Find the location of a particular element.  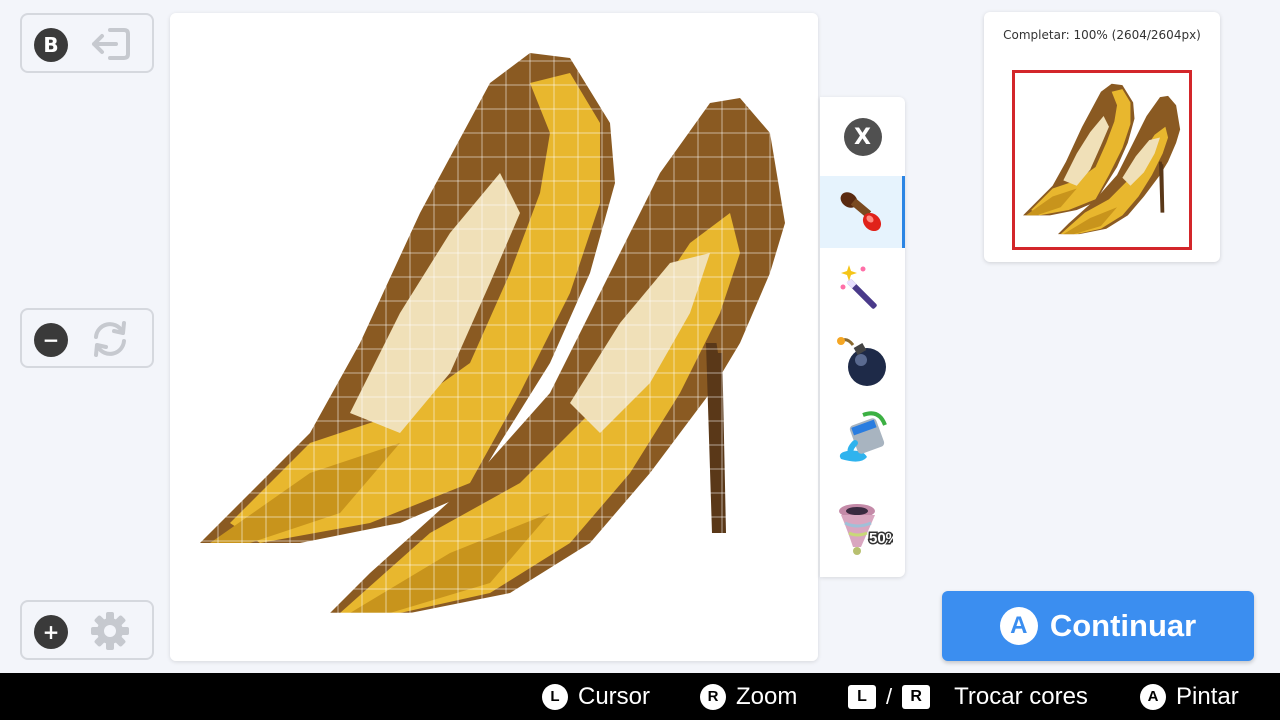

bomb-icon is located at coordinates (861, 361).